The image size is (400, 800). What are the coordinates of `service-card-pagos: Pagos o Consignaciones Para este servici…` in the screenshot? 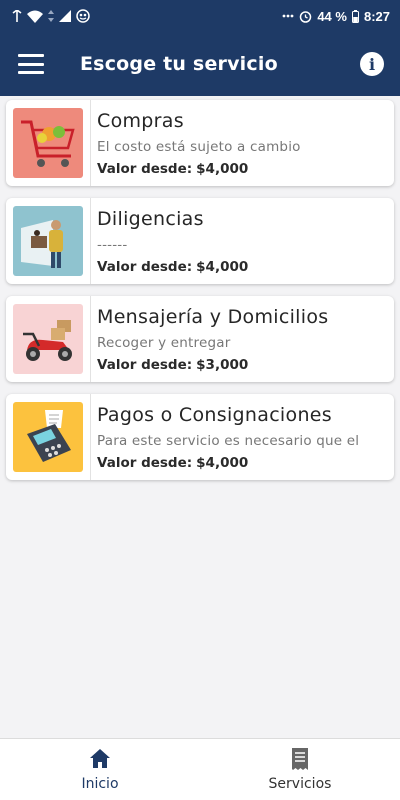 It's located at (200, 437).